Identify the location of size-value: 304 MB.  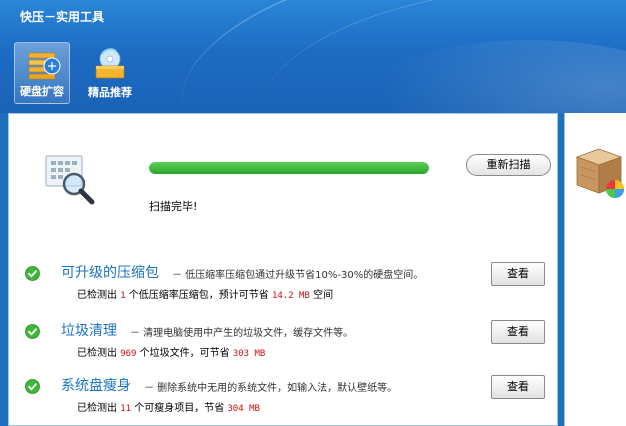
(243, 409).